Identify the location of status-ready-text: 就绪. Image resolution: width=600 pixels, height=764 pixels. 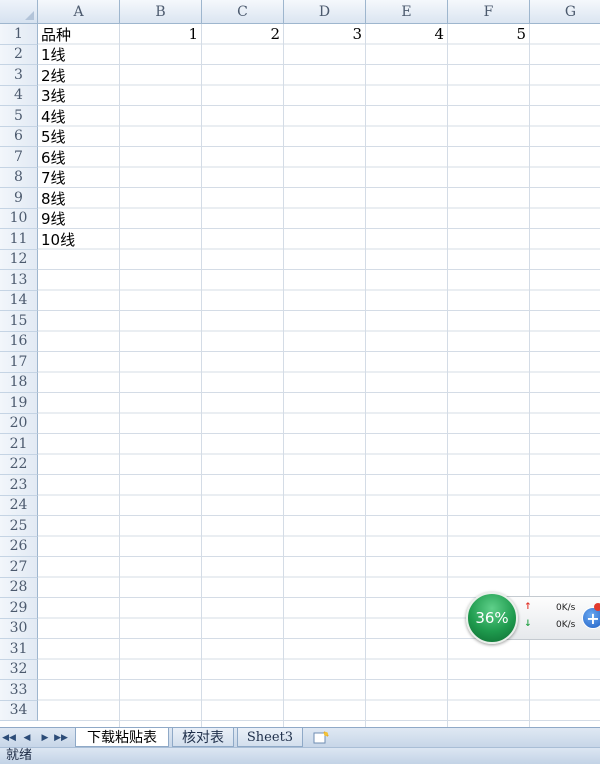
(19, 755).